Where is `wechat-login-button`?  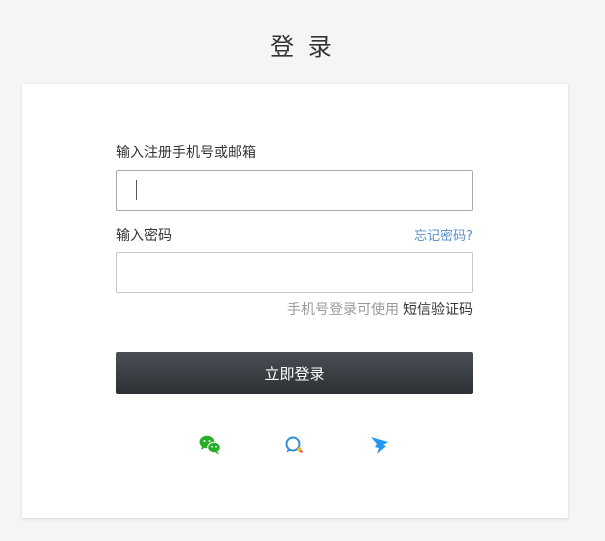 wechat-login-button is located at coordinates (210, 445).